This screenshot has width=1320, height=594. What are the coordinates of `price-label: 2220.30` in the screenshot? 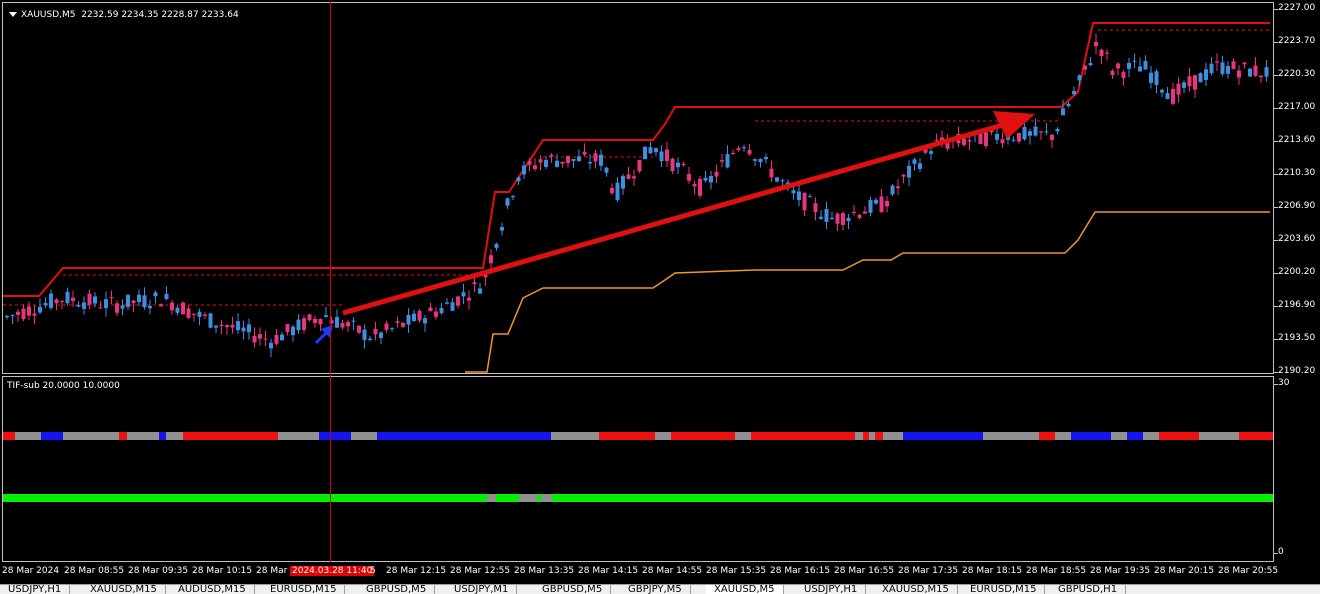 It's located at (1297, 74).